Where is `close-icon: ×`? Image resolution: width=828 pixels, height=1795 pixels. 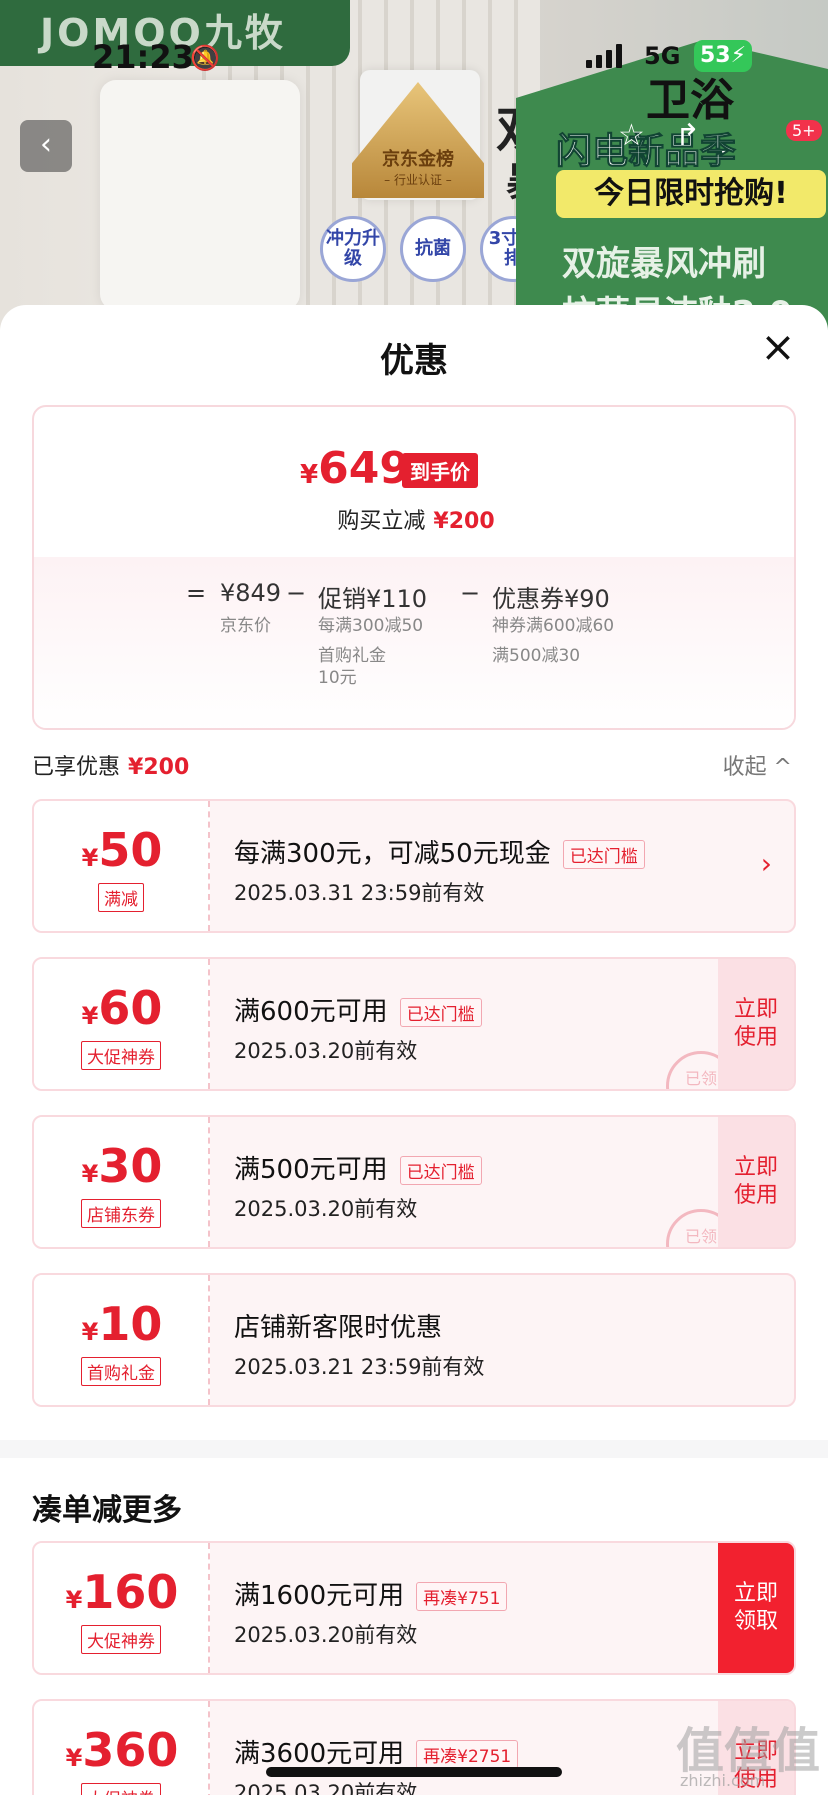 close-icon: × is located at coordinates (778, 347).